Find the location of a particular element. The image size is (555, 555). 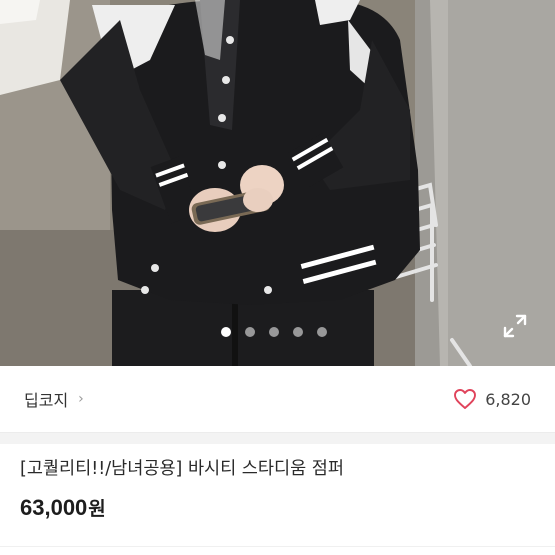

heart-outline-icon is located at coordinates (465, 399).